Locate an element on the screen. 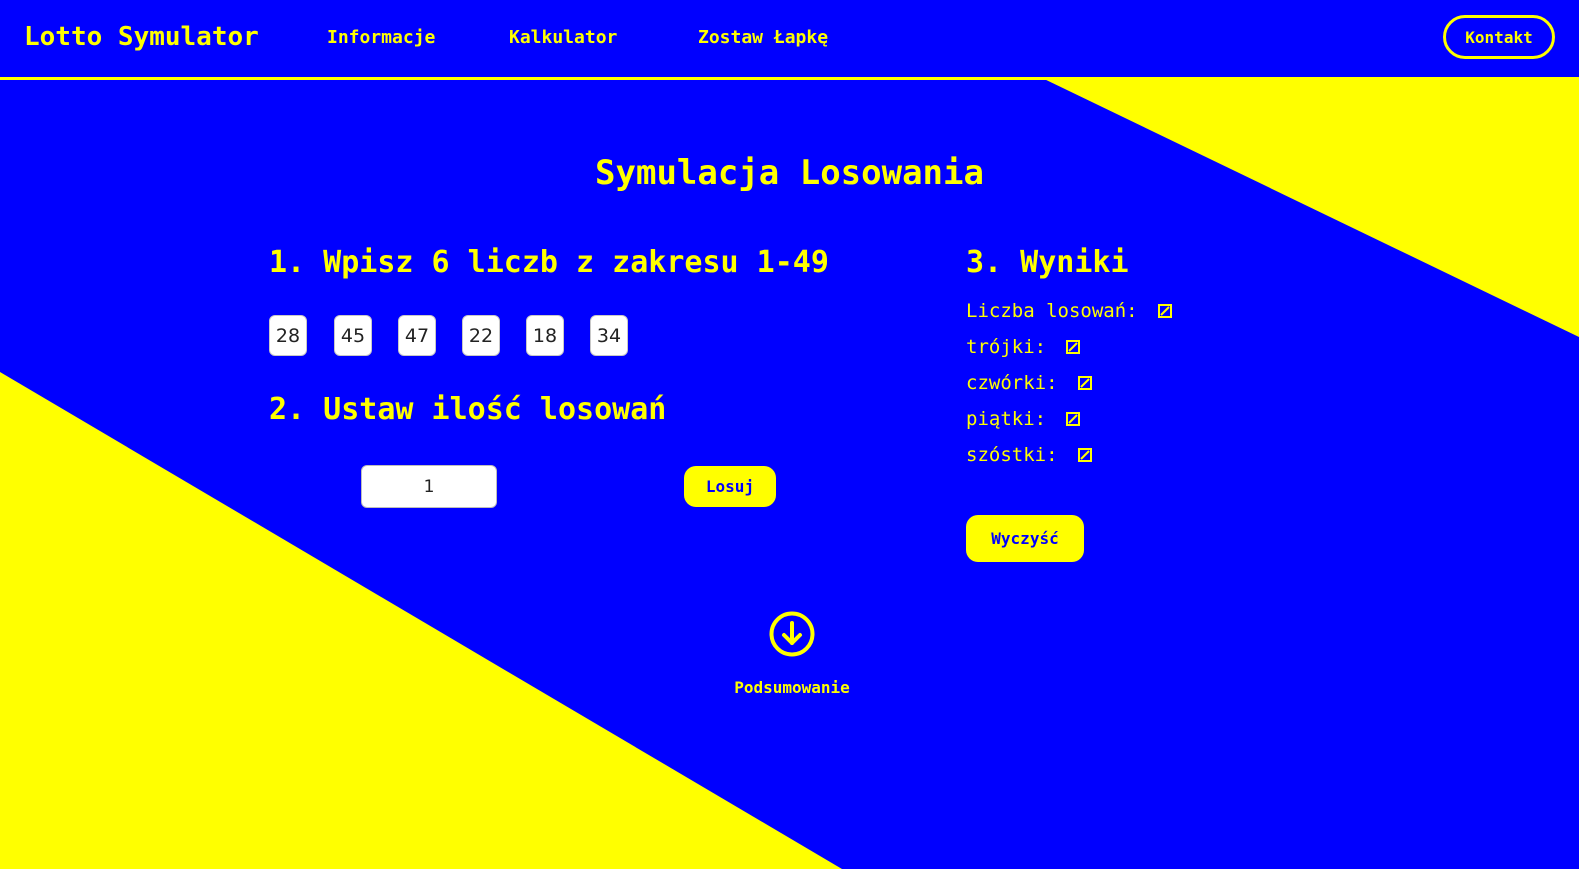  nav-link-informacje: Informacje is located at coordinates (381, 37).